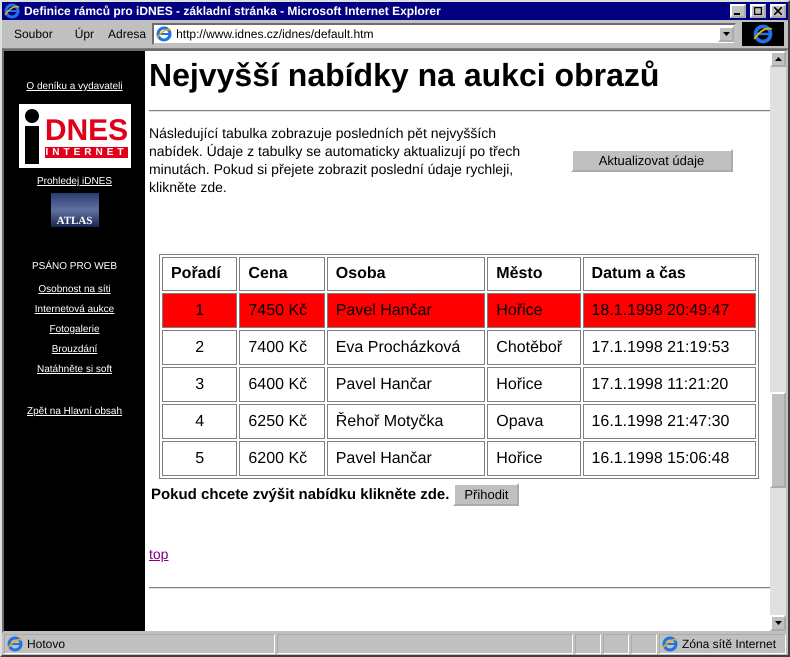 This screenshot has width=790, height=657. I want to click on table-cell: 7400 Kč, so click(282, 347).